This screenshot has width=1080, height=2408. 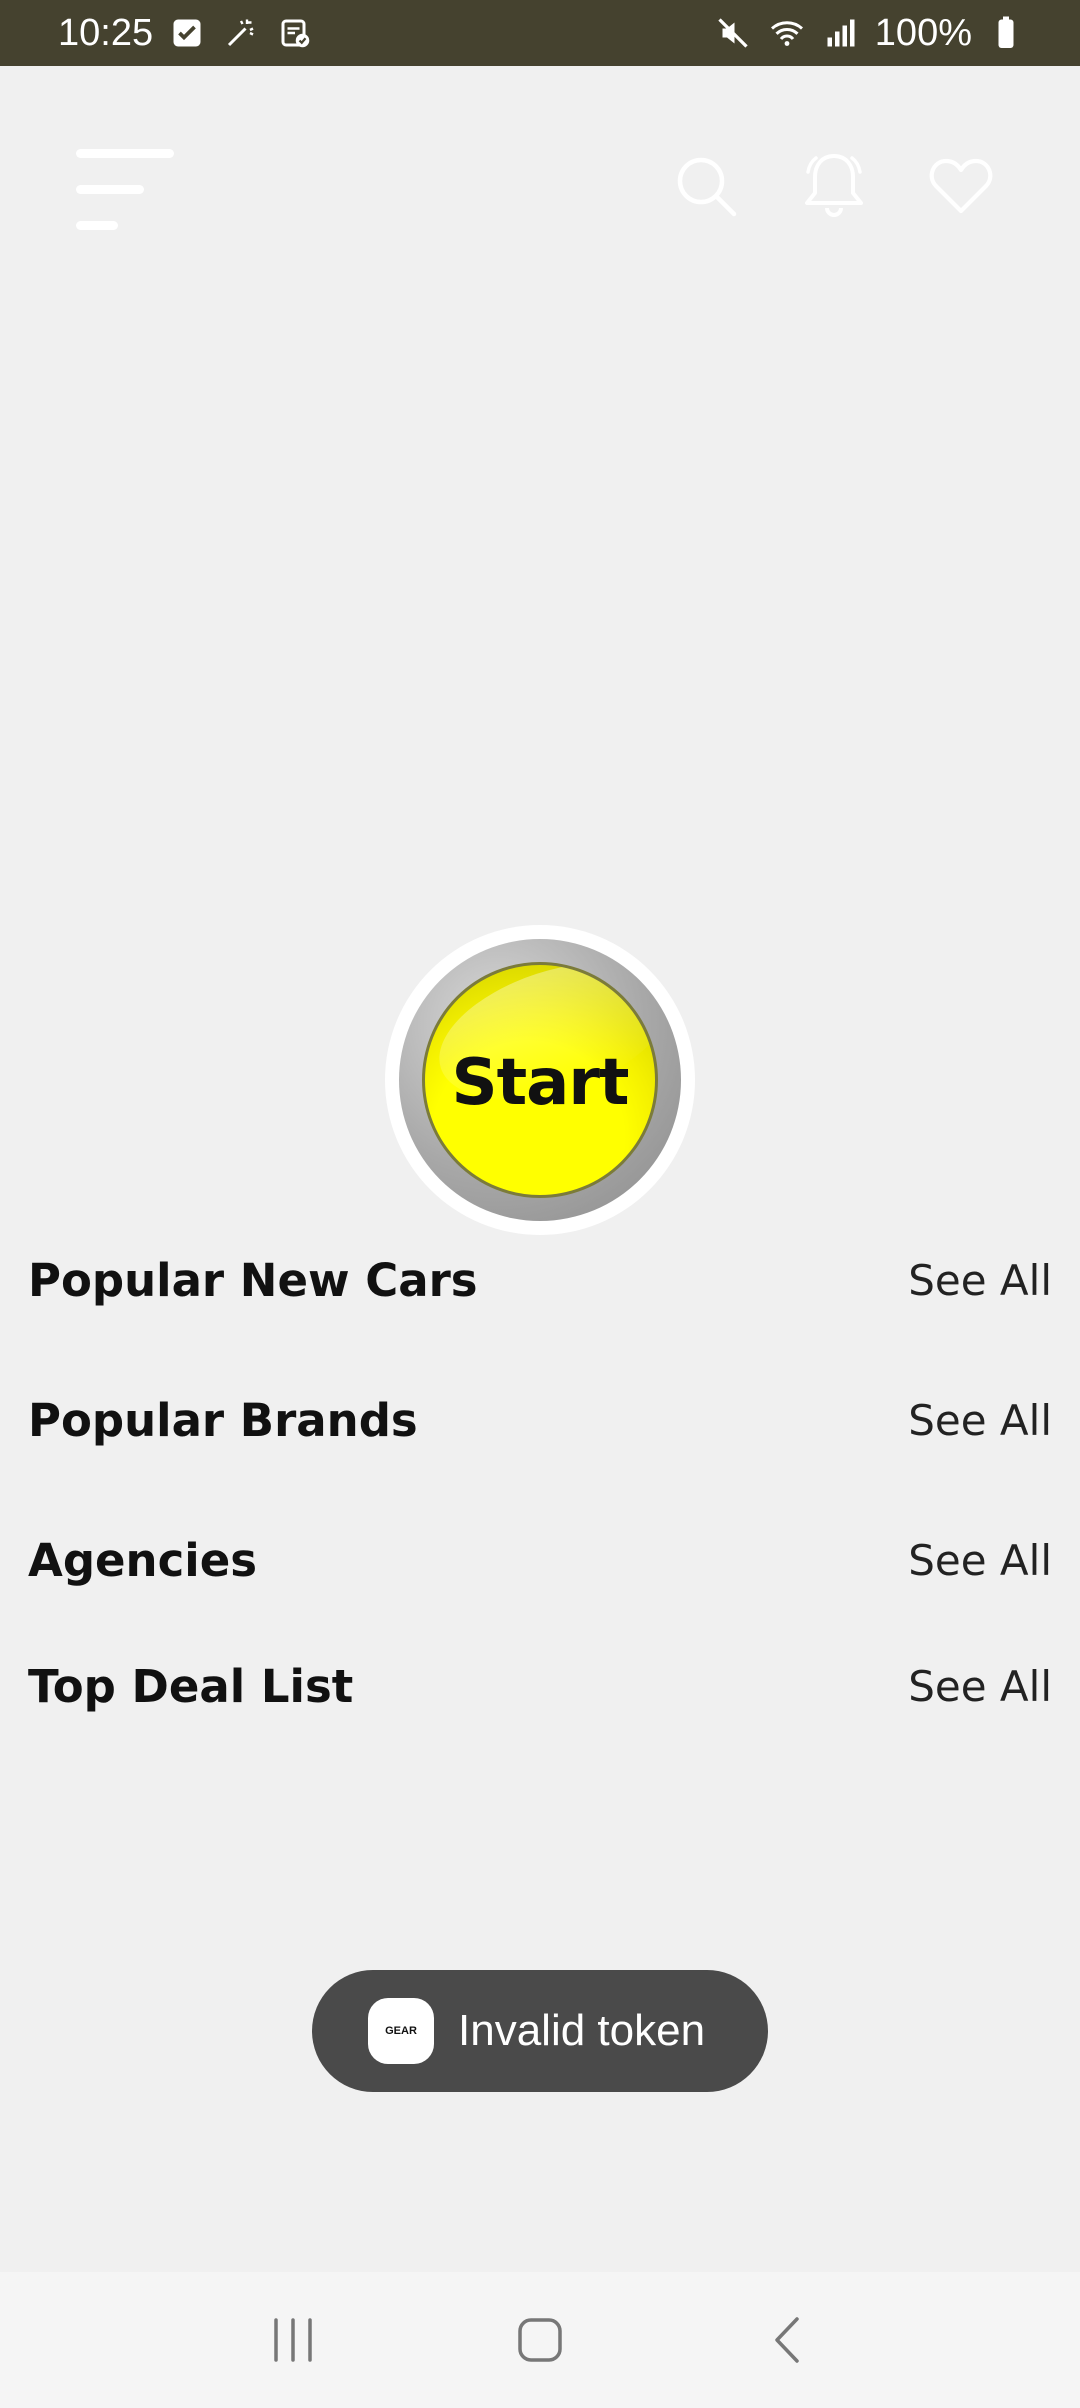 I want to click on recents-icon, so click(x=293, y=2340).